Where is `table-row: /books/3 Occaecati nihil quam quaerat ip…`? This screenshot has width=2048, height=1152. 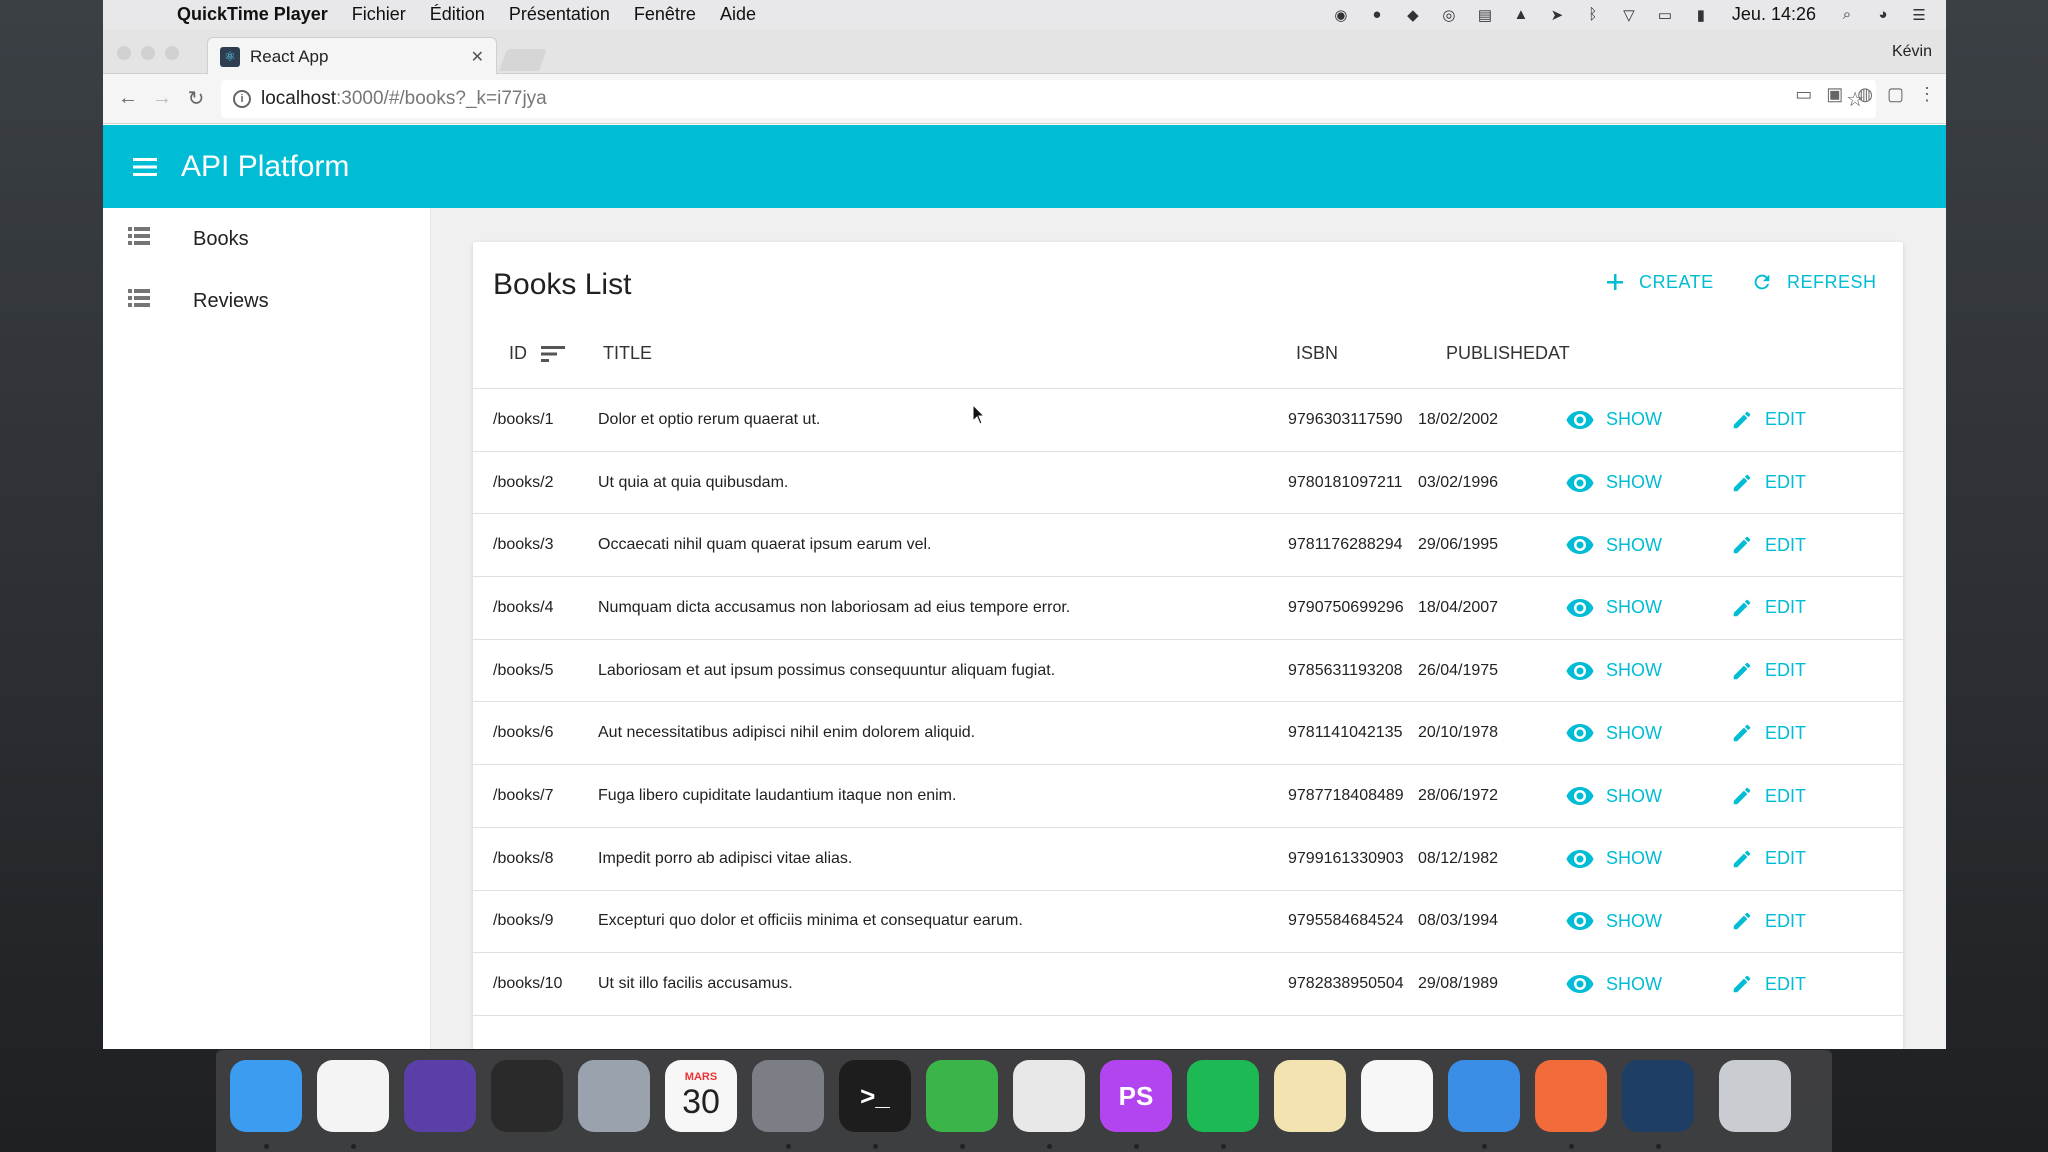
table-row: /books/3 Occaecati nihil quam quaerat ip… is located at coordinates (1188, 546).